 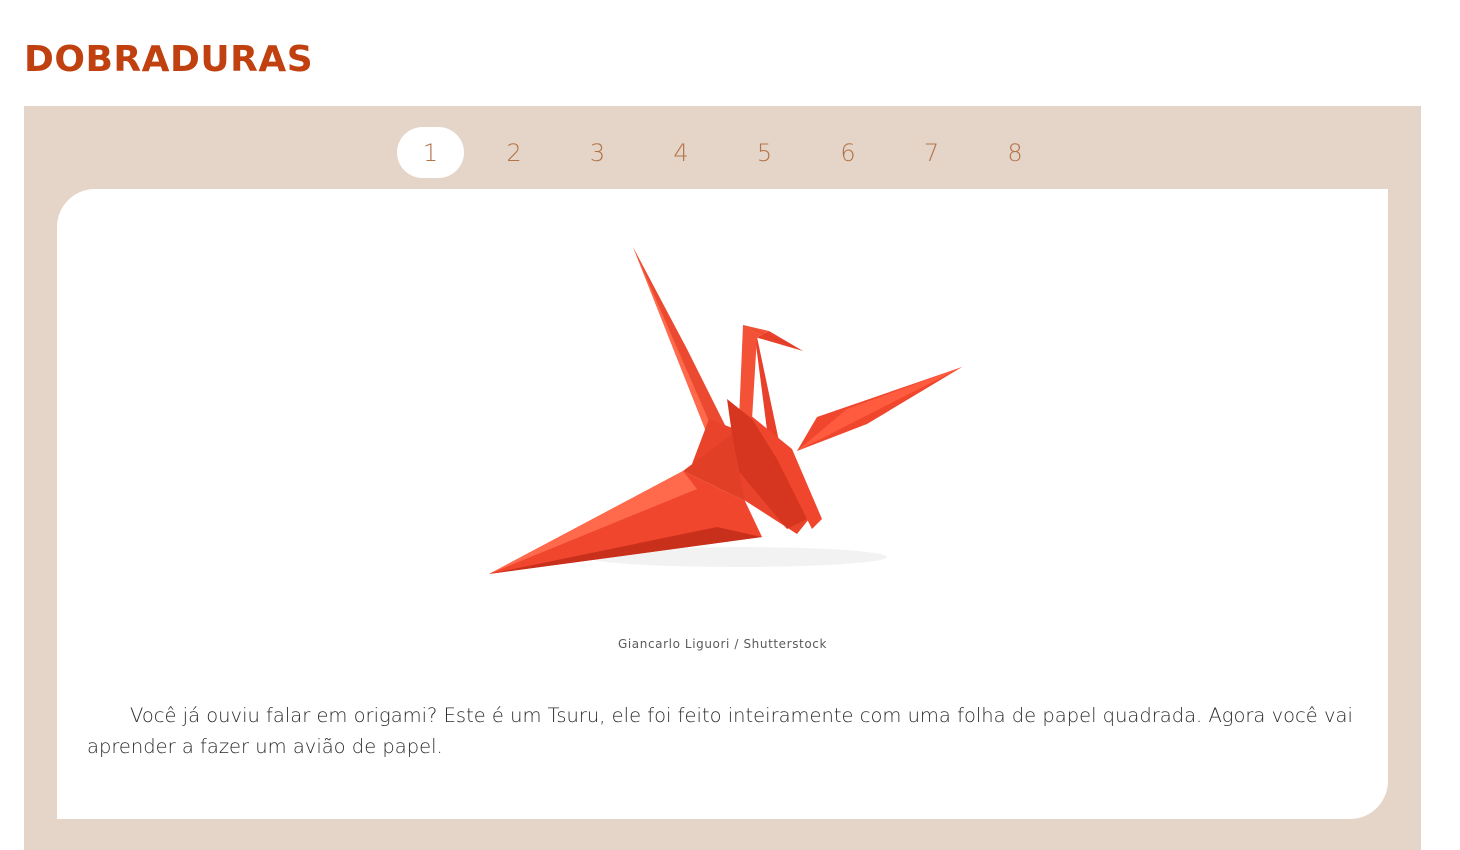 I want to click on page-tab-7: 7, so click(x=931, y=152).